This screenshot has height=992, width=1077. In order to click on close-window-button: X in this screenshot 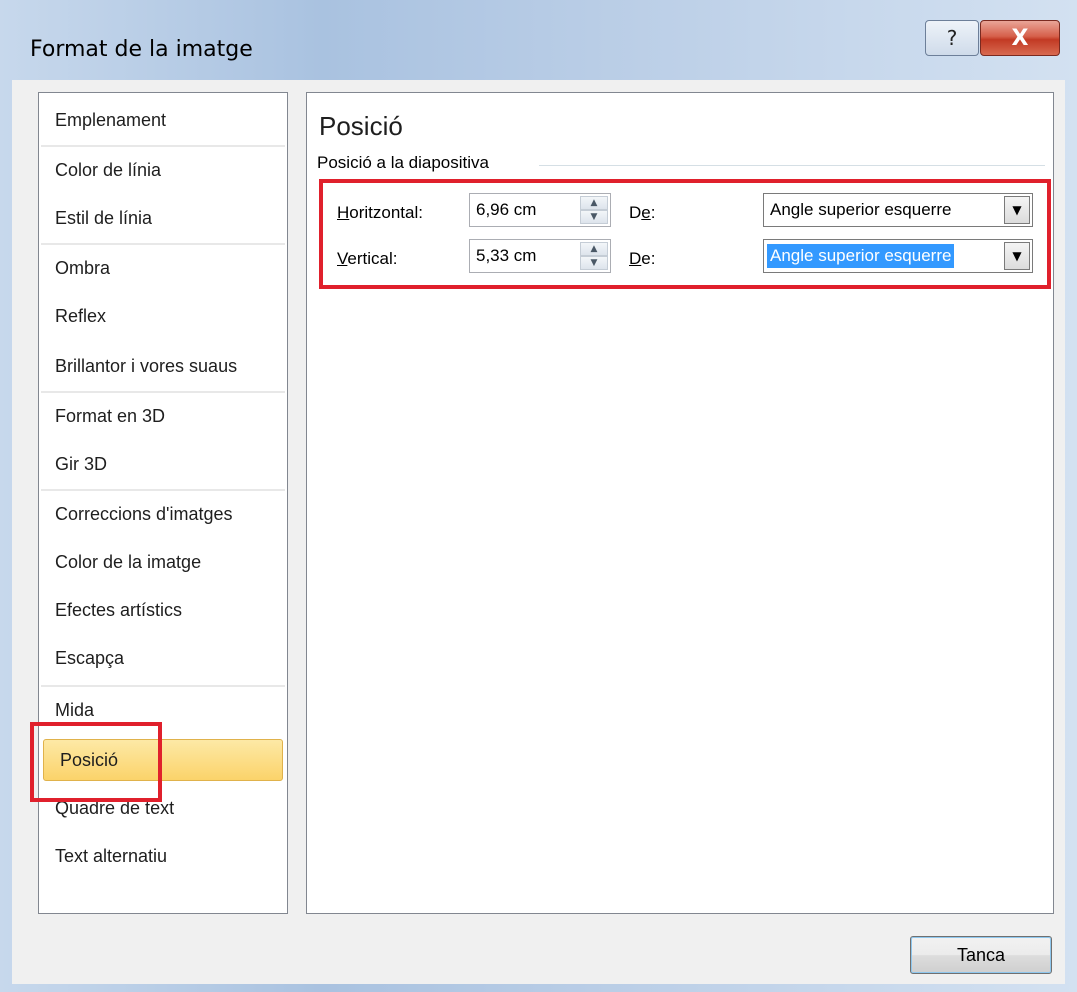, I will do `click(1020, 38)`.